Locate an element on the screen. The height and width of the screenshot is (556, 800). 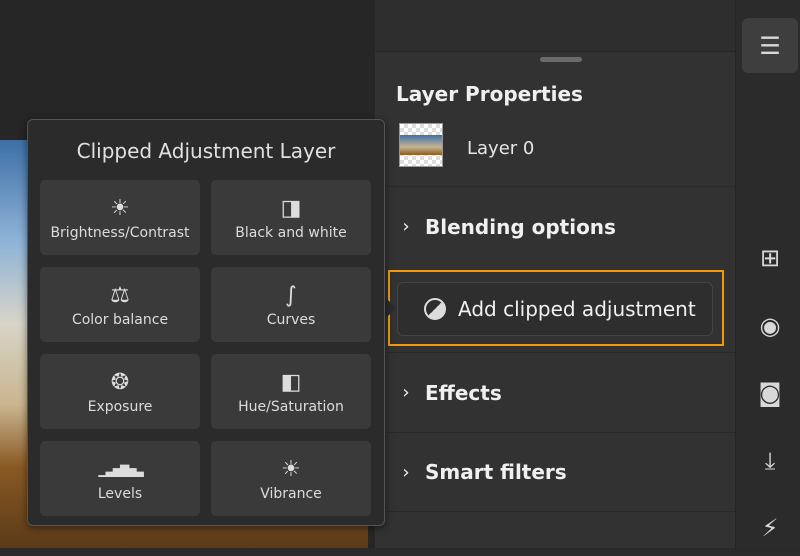
black-white-icon: ◨ is located at coordinates (291, 208).